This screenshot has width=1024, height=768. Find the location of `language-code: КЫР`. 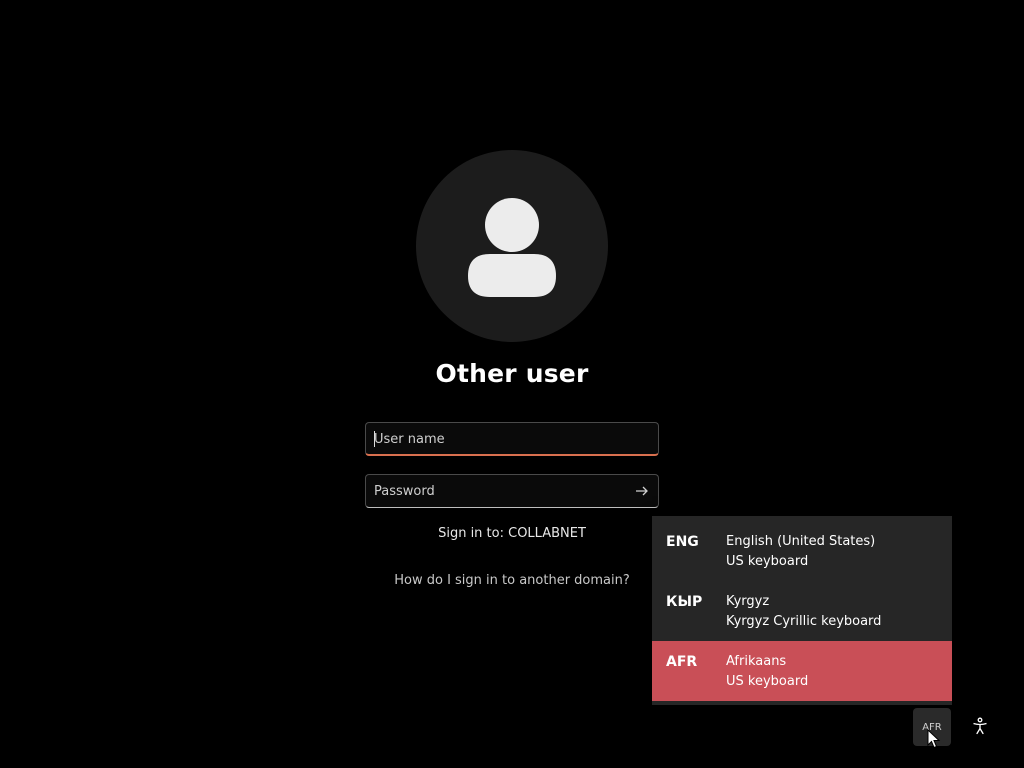

language-code: КЫР is located at coordinates (684, 602).